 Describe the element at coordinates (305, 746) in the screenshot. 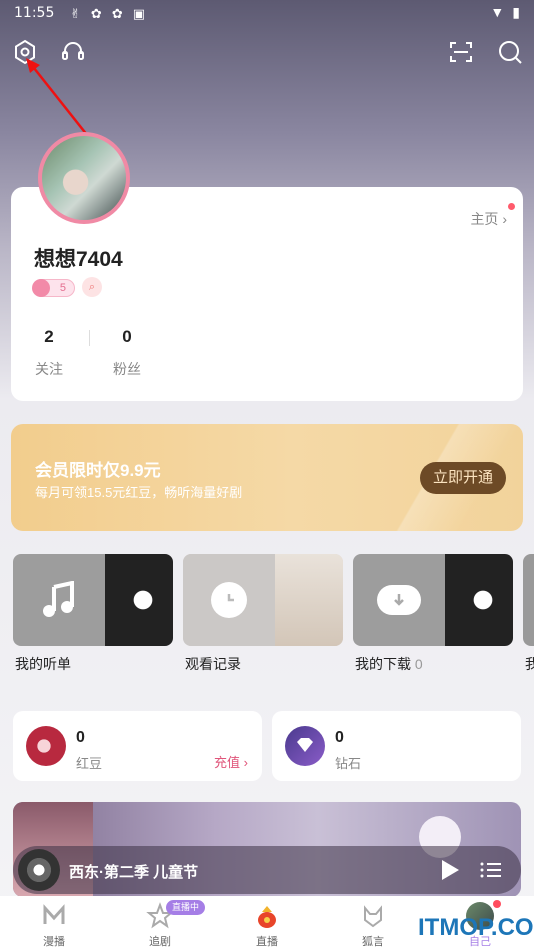

I see `diamond-icon` at that location.